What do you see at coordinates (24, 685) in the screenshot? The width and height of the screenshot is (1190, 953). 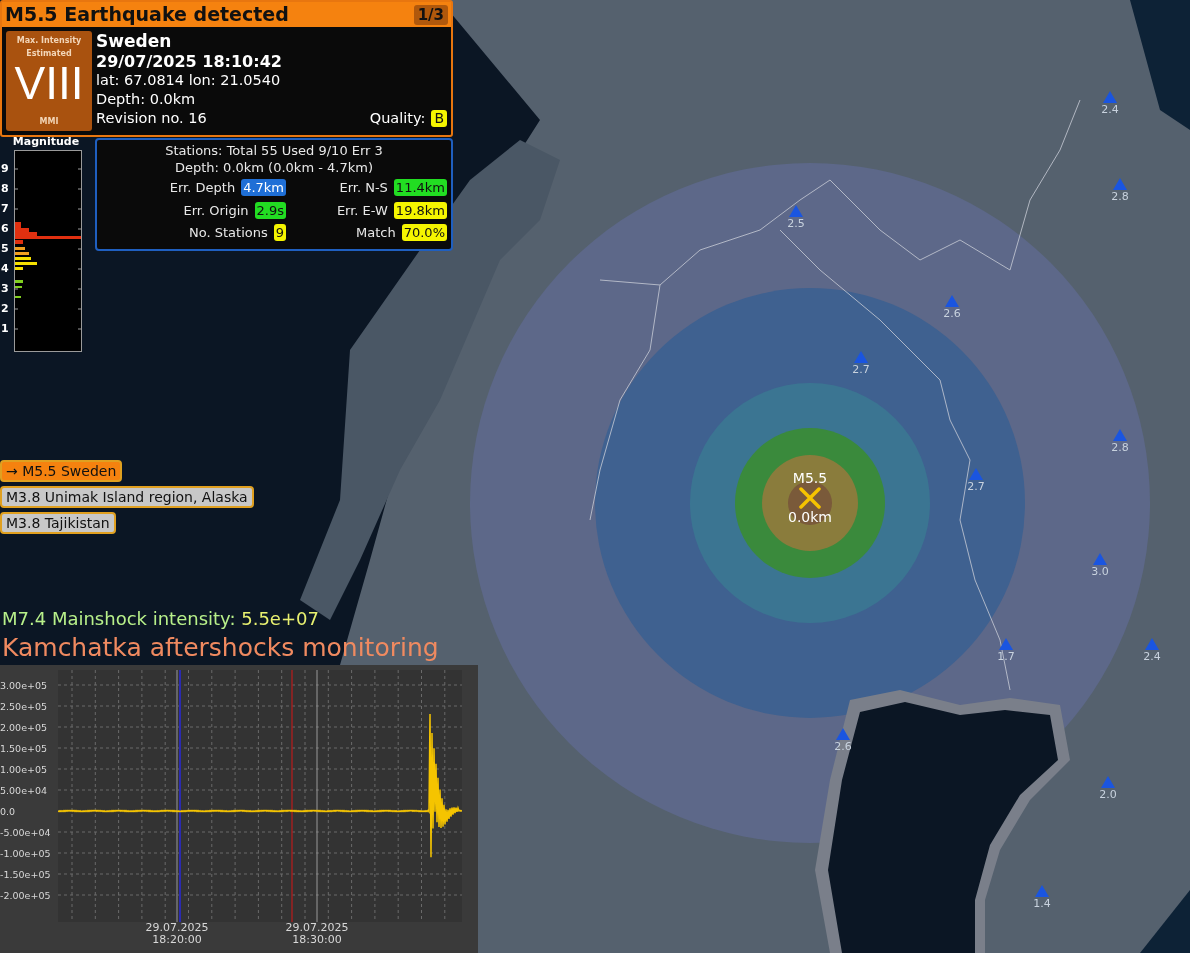 I see `axis-tick-label: 3.00e+05` at bounding box center [24, 685].